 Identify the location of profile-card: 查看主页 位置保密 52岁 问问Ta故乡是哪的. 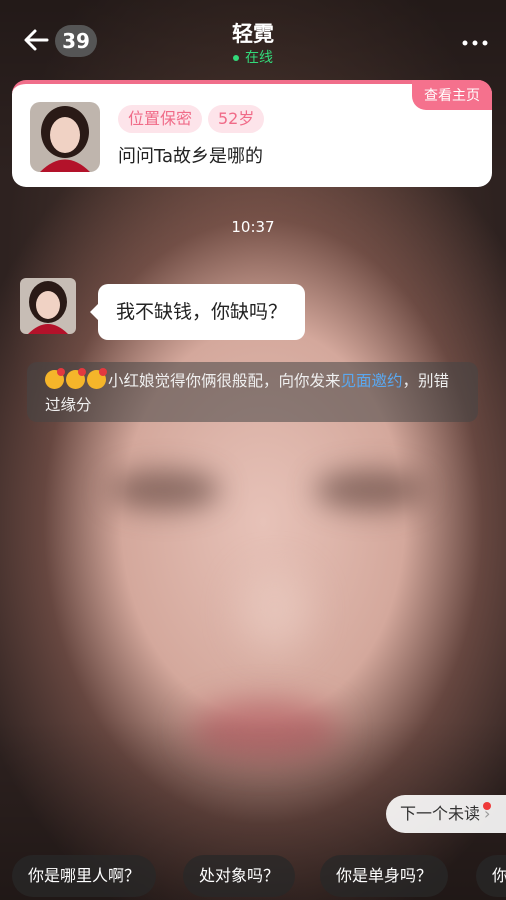
(252, 133).